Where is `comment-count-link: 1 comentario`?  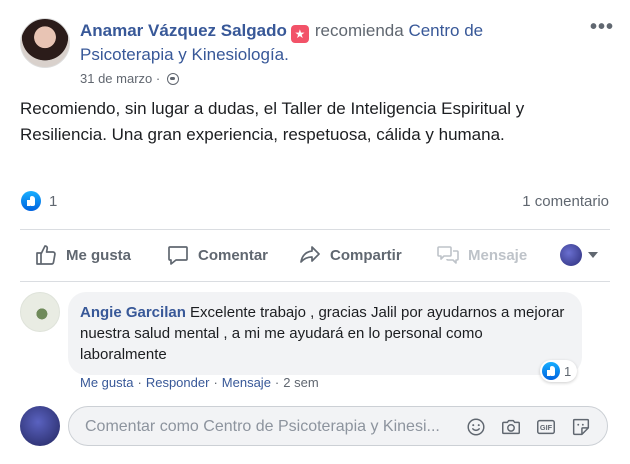
comment-count-link: 1 comentario is located at coordinates (565, 201).